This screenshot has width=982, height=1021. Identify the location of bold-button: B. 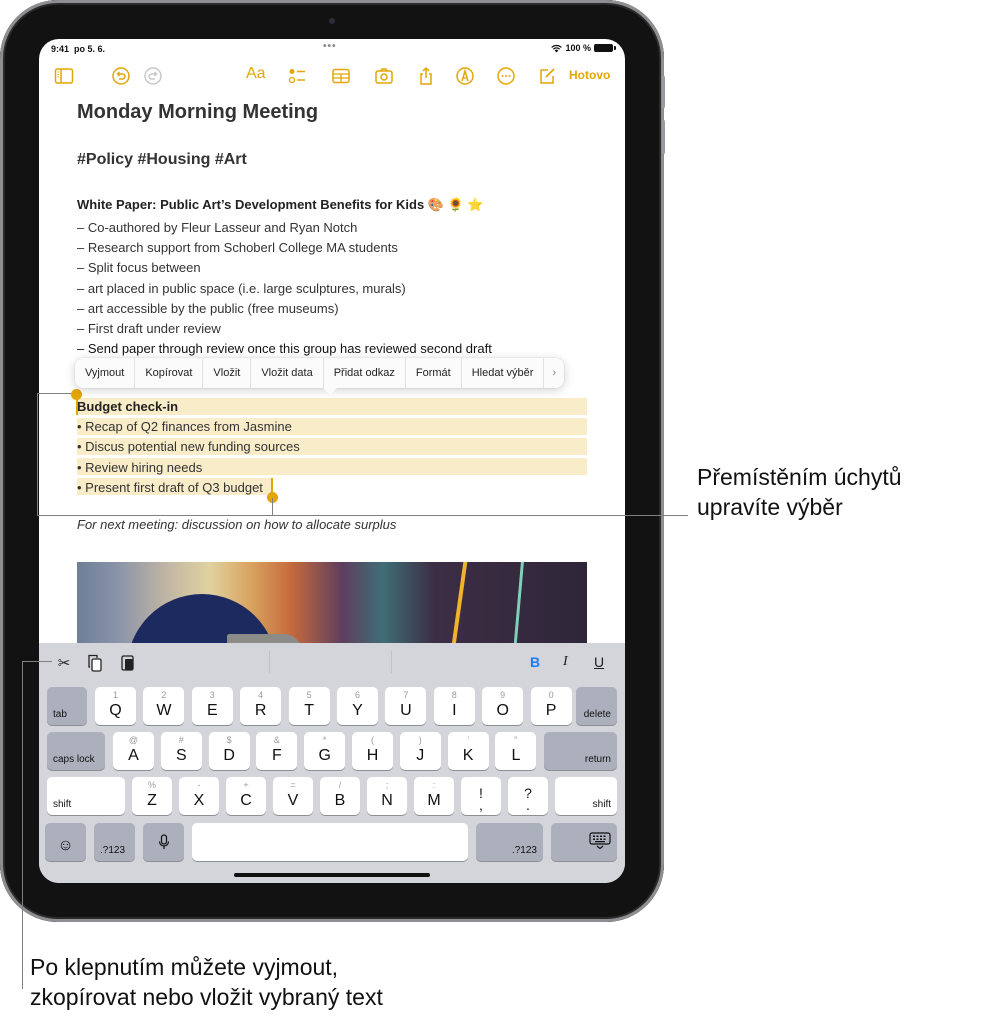
(535, 662).